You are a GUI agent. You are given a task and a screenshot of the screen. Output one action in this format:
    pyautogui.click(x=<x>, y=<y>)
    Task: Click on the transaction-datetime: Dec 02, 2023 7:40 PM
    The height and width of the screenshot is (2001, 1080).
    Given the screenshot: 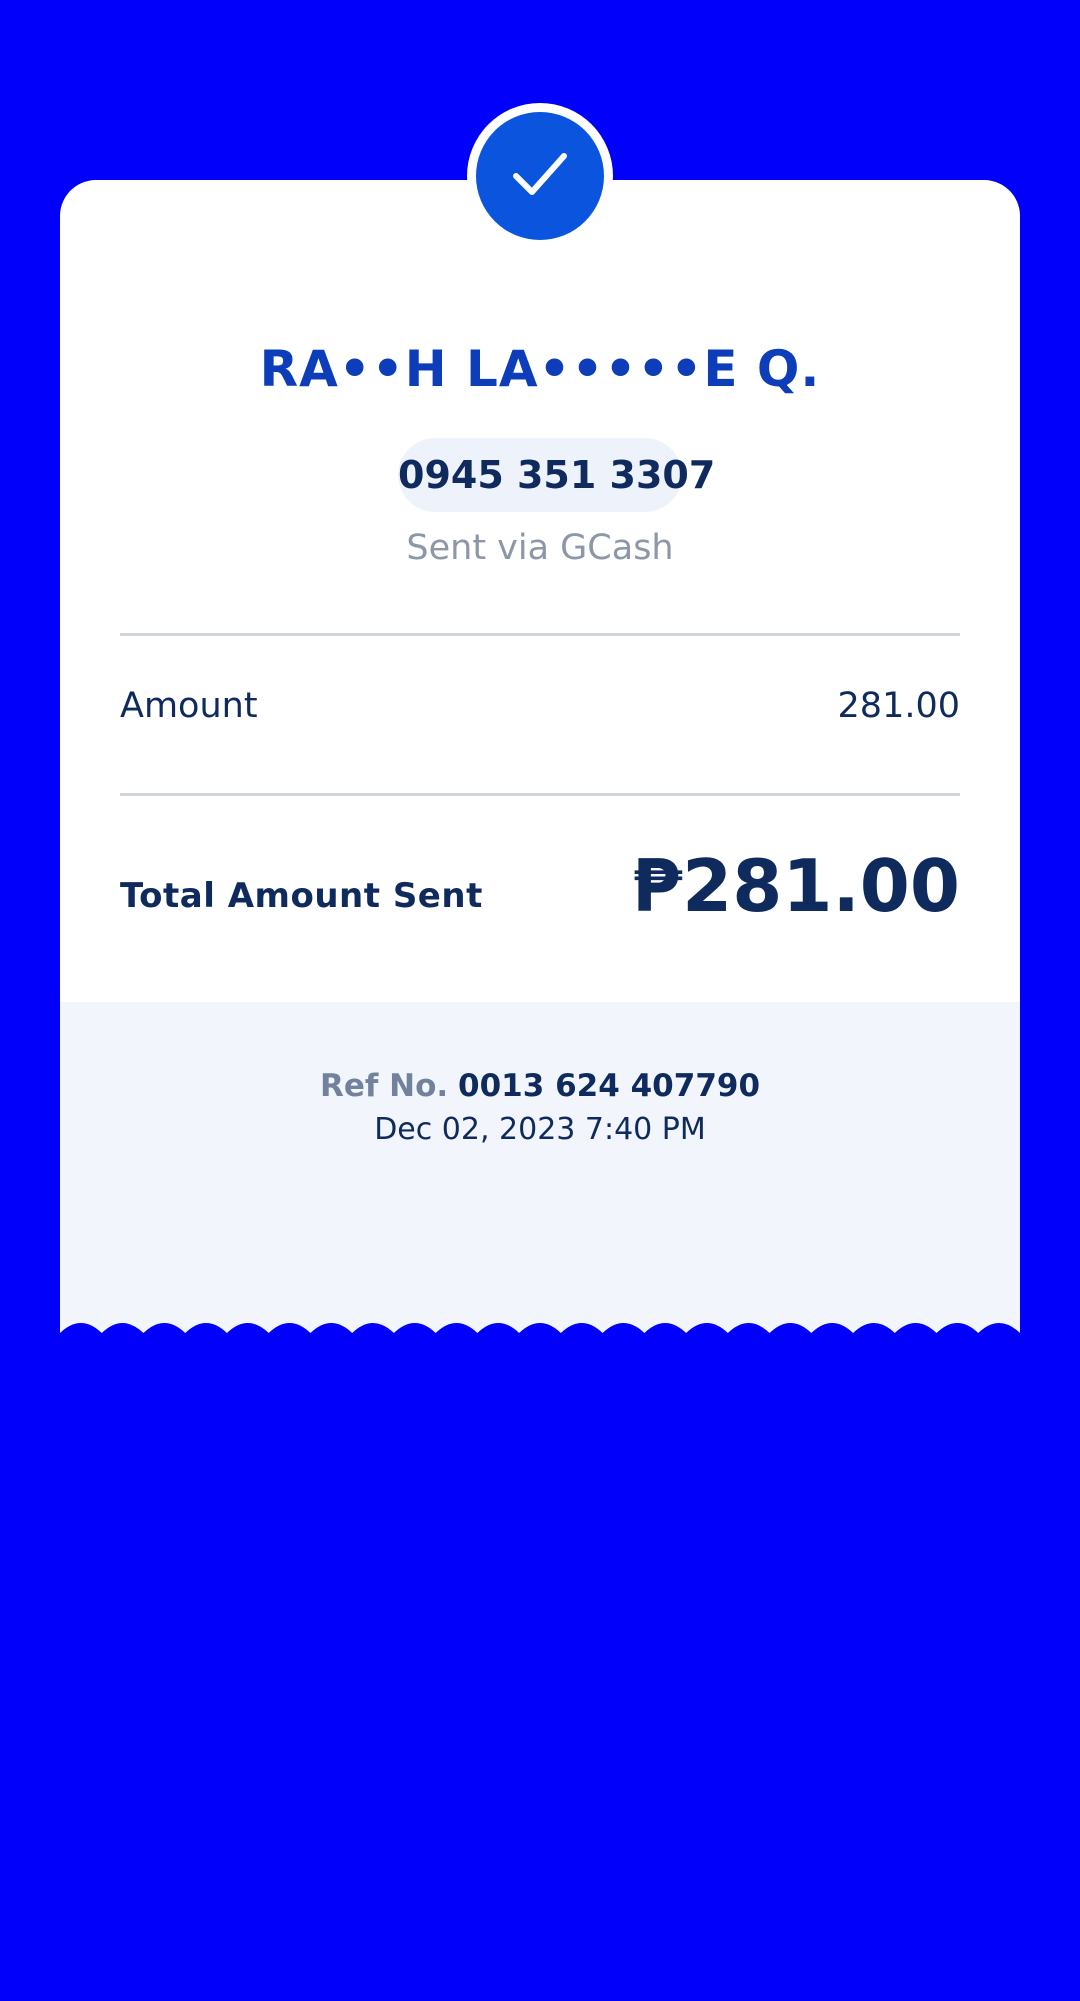 What is the action you would take?
    pyautogui.click(x=540, y=1129)
    